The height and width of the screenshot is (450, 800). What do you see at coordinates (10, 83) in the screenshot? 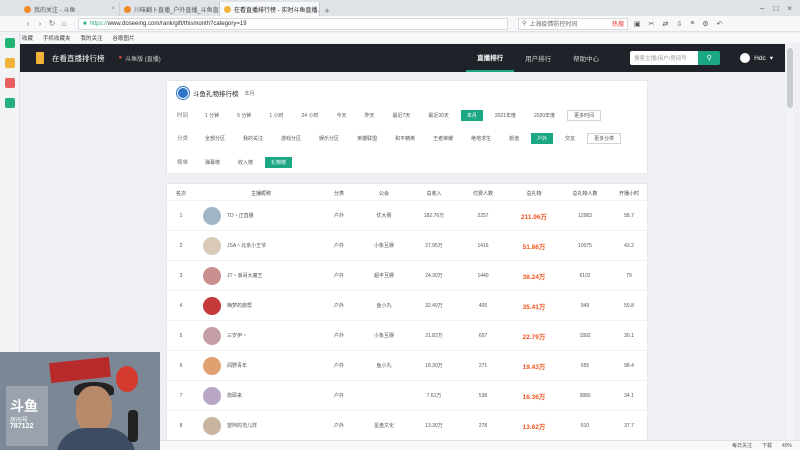
I see `sidebar-history-icon` at bounding box center [10, 83].